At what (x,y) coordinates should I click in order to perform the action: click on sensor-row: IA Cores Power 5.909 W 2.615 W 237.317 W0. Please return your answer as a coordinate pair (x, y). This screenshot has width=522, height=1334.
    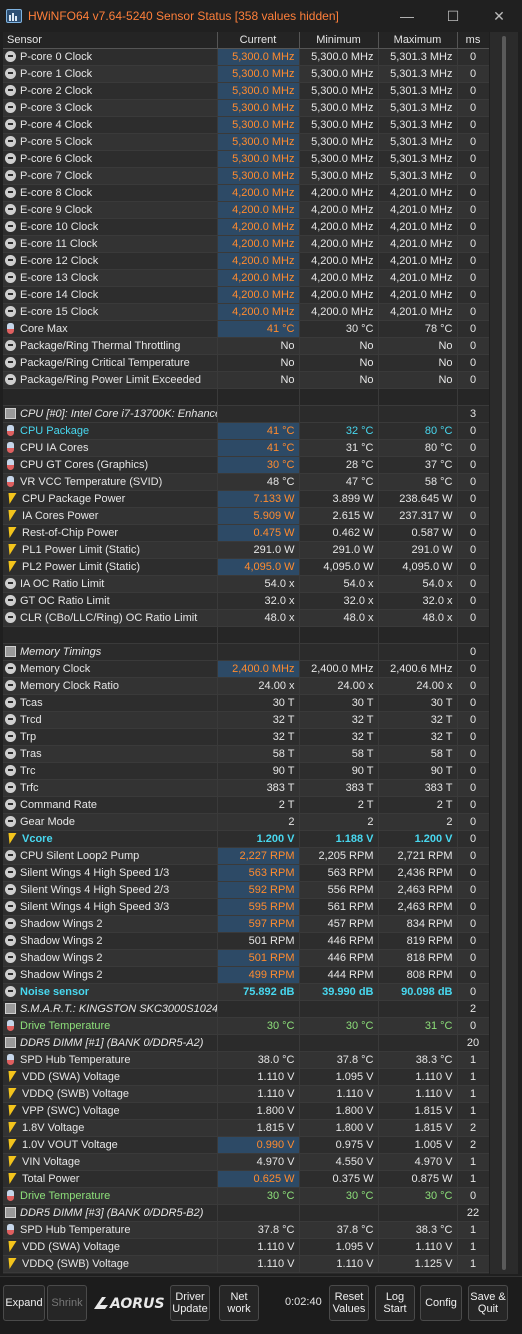
    Looking at the image, I should click on (246, 516).